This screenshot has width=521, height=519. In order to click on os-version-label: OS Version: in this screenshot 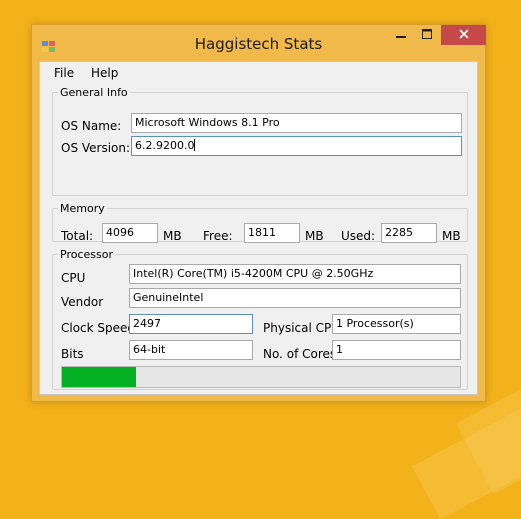, I will do `click(96, 148)`.